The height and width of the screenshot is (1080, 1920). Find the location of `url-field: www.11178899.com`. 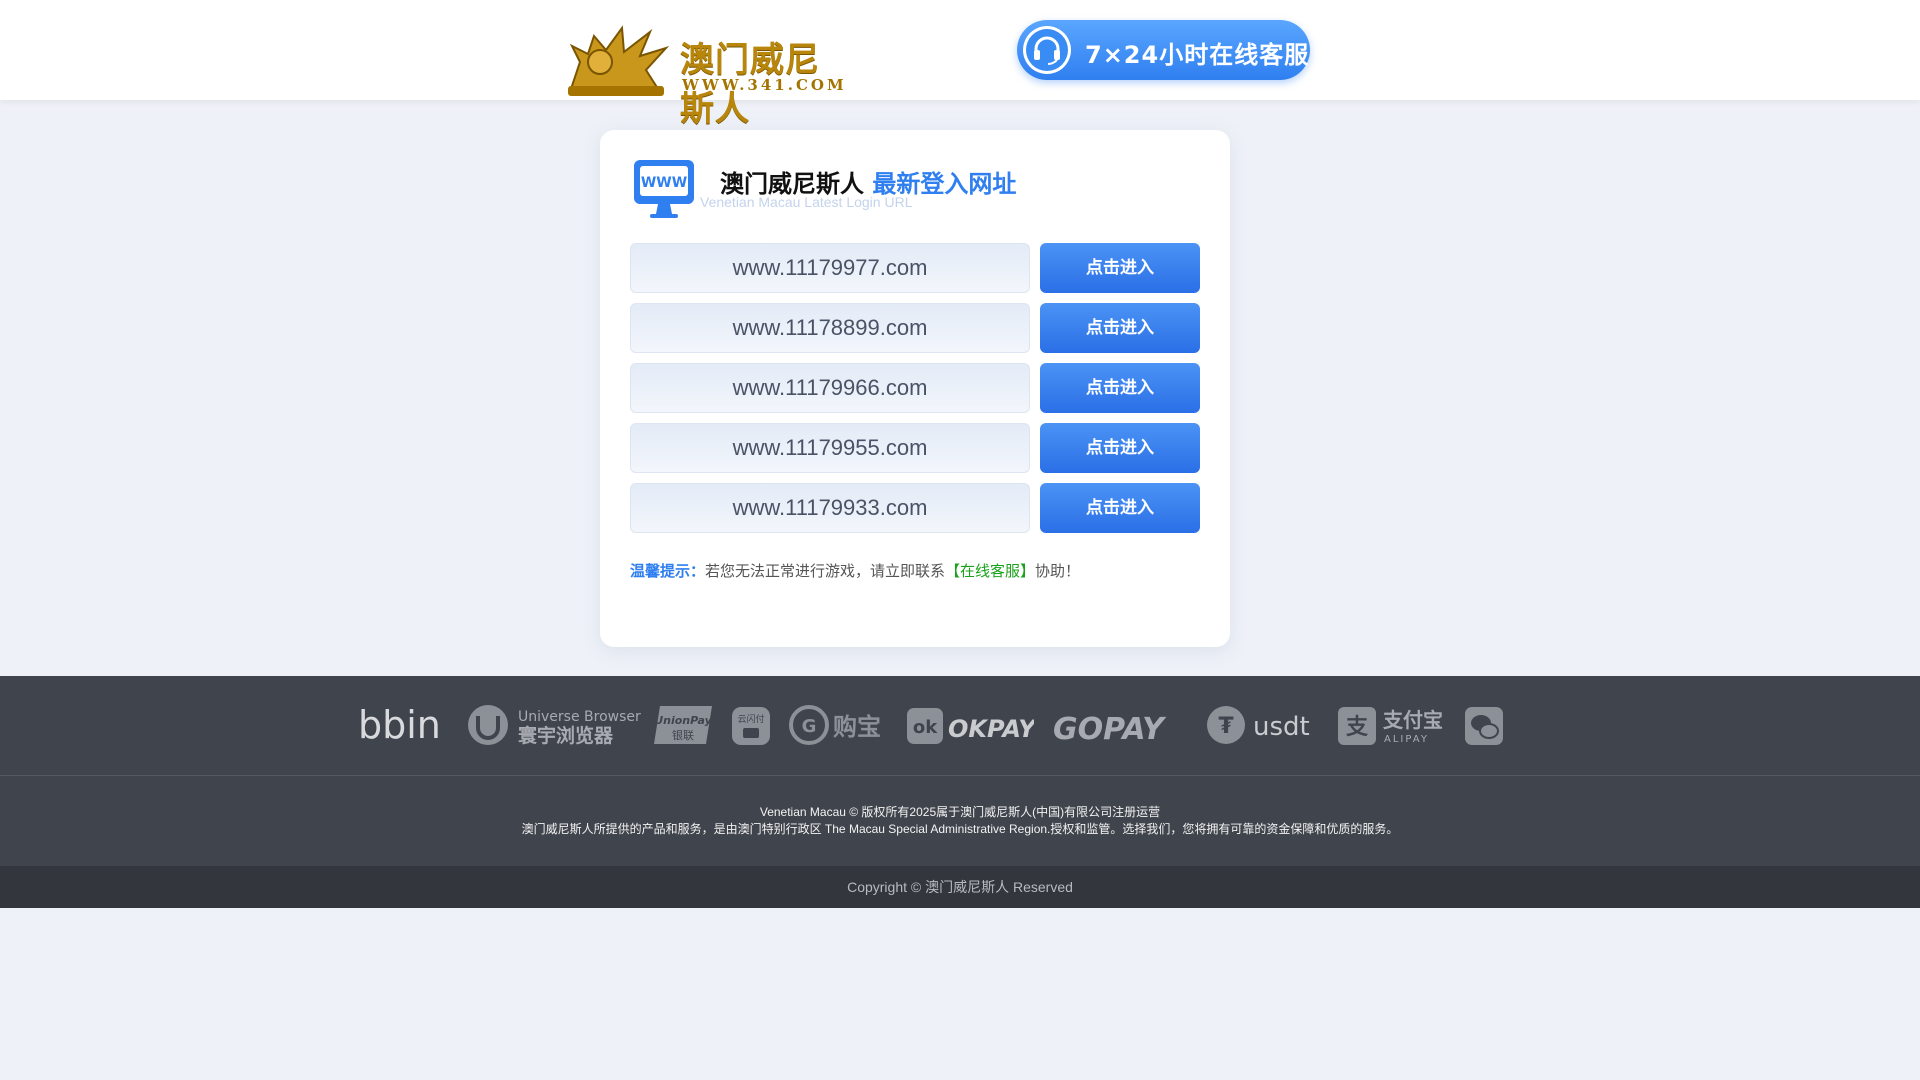

url-field: www.11178899.com is located at coordinates (830, 328).